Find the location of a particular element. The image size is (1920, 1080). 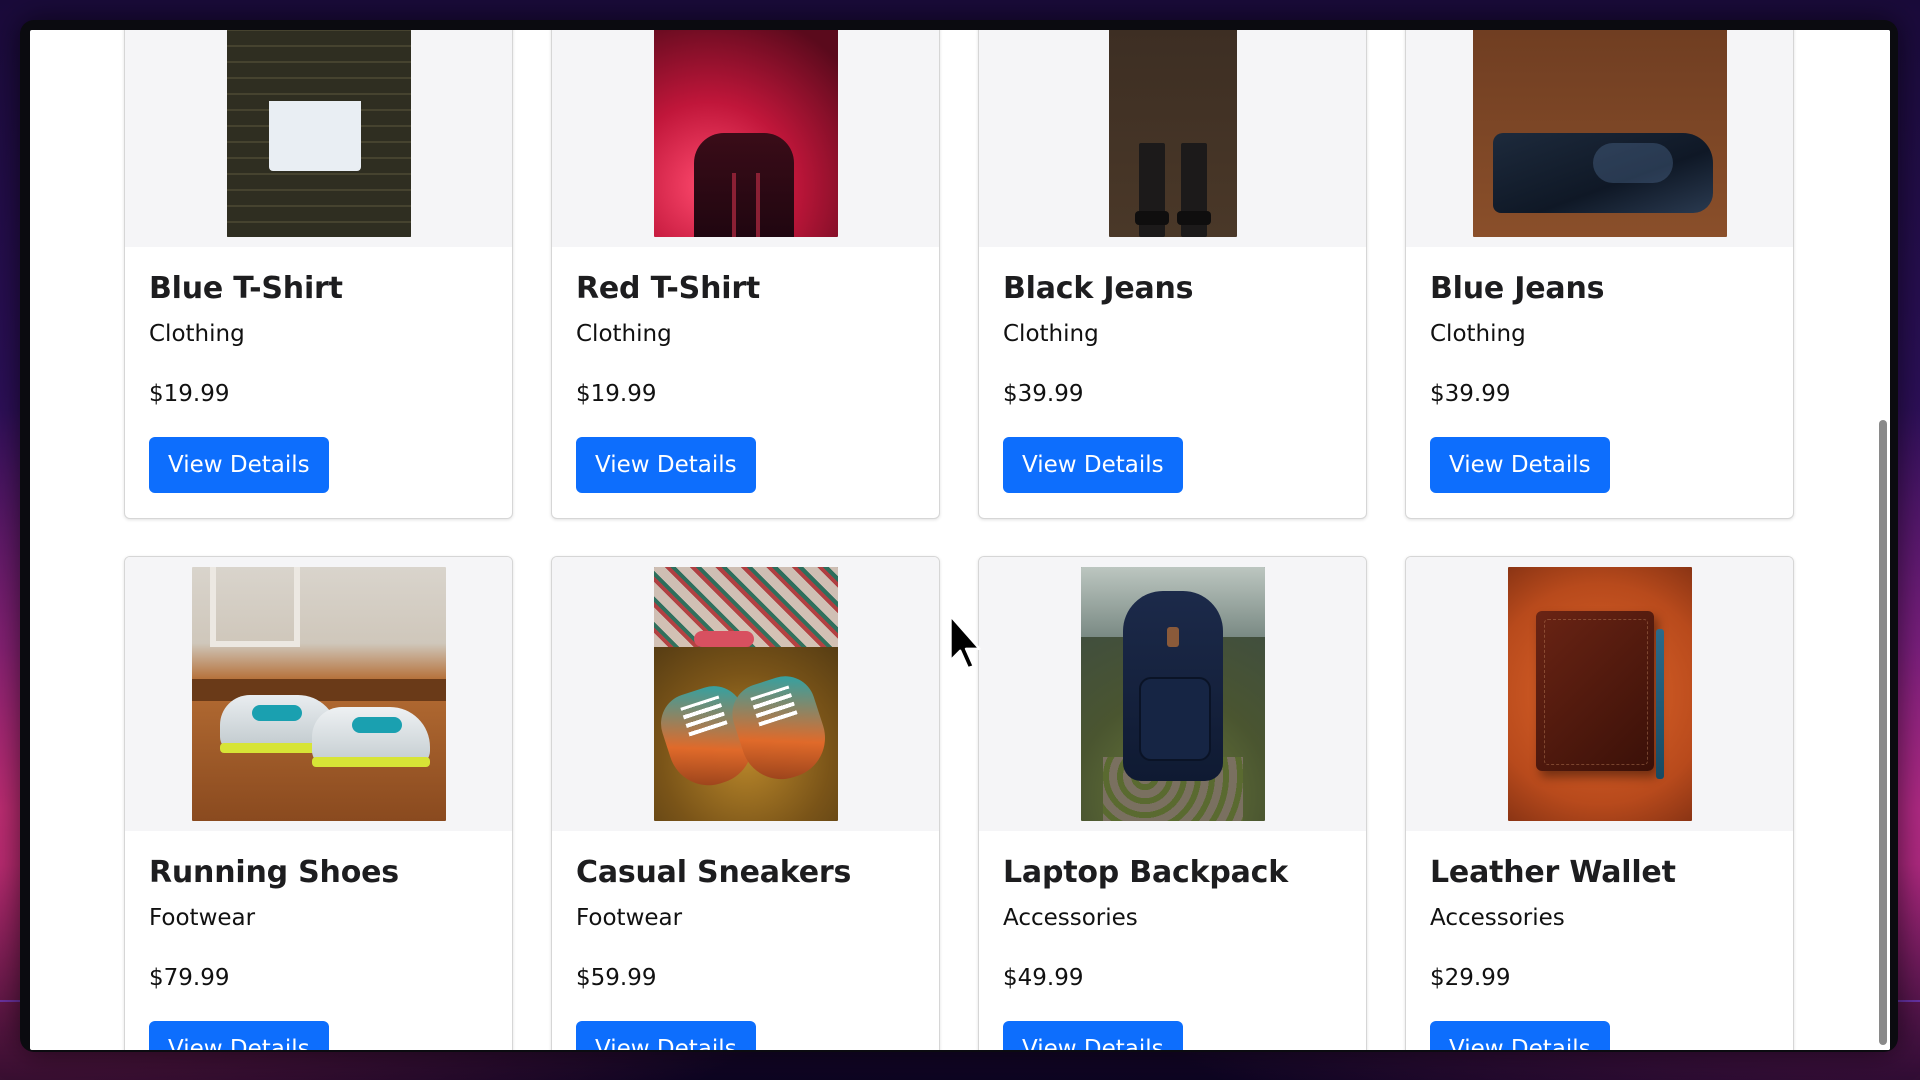

scrollbar-thumb is located at coordinates (1883, 732).